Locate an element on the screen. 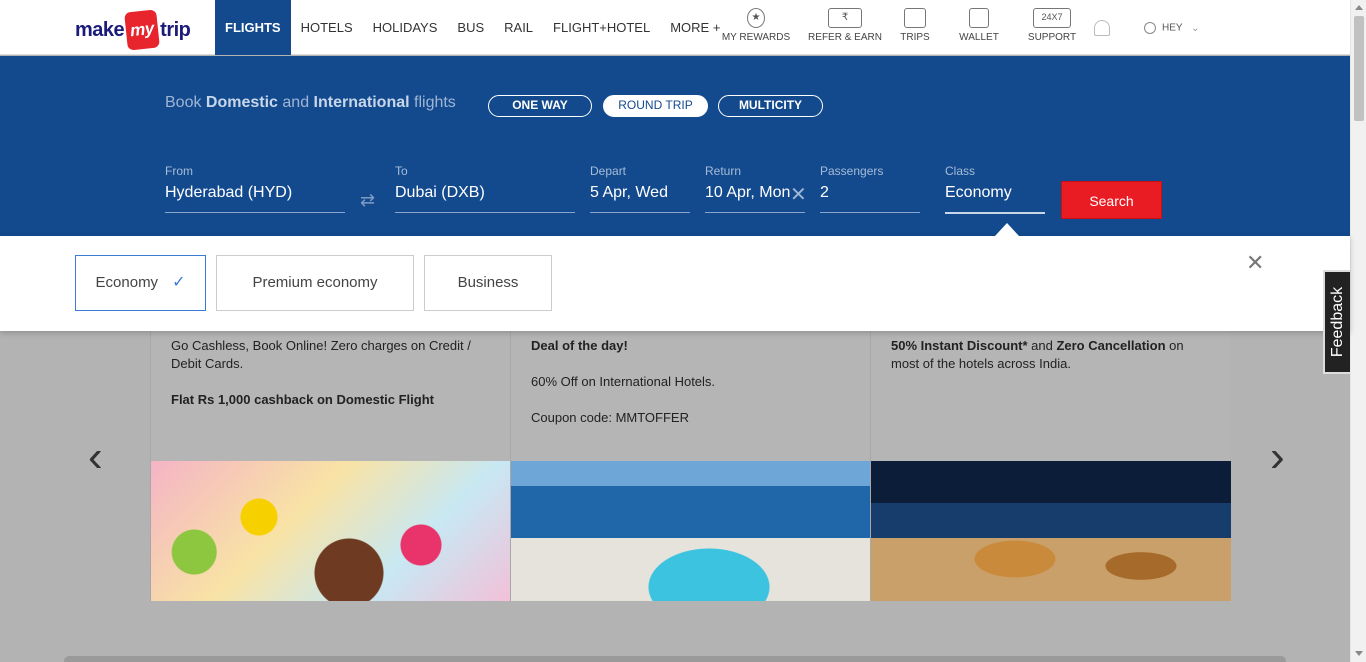  class-option-label: Premium economy is located at coordinates (315, 282).